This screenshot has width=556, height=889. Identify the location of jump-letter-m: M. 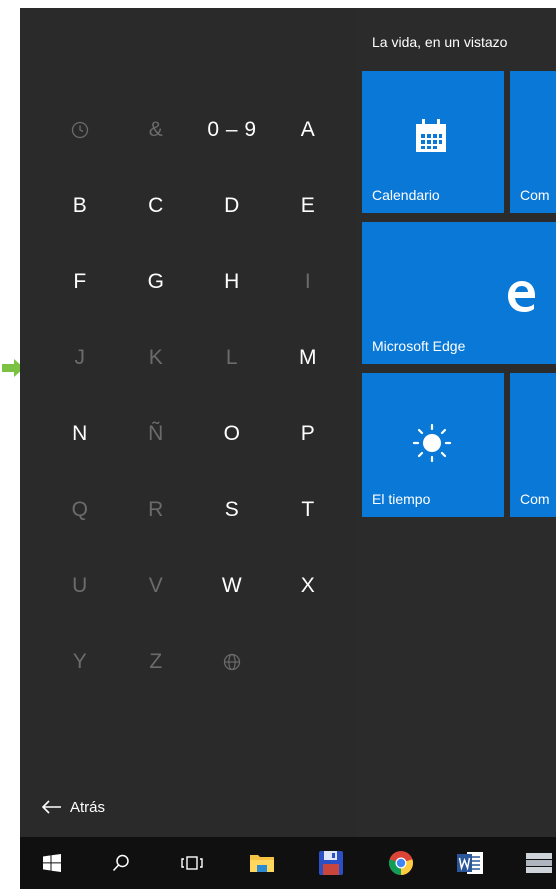
(308, 358).